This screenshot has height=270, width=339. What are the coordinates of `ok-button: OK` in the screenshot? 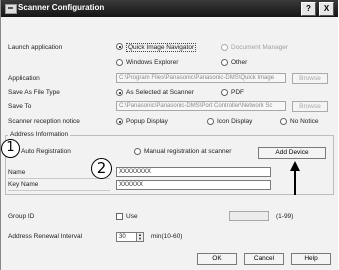 It's located at (217, 259).